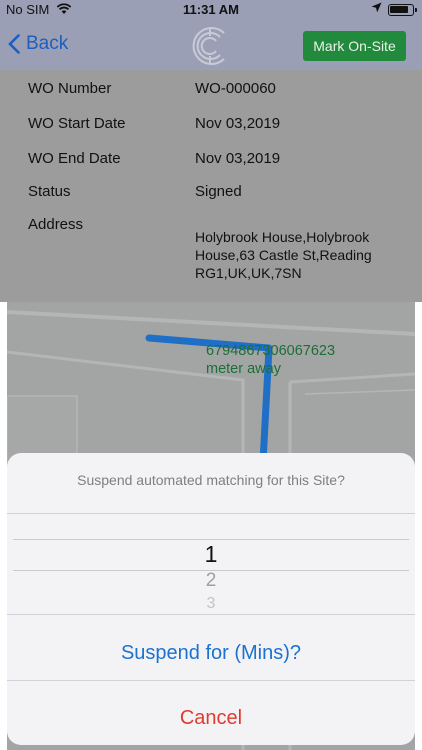  Describe the element at coordinates (306, 360) in the screenshot. I see `distance-label: 6794867306067623 meter away` at that location.